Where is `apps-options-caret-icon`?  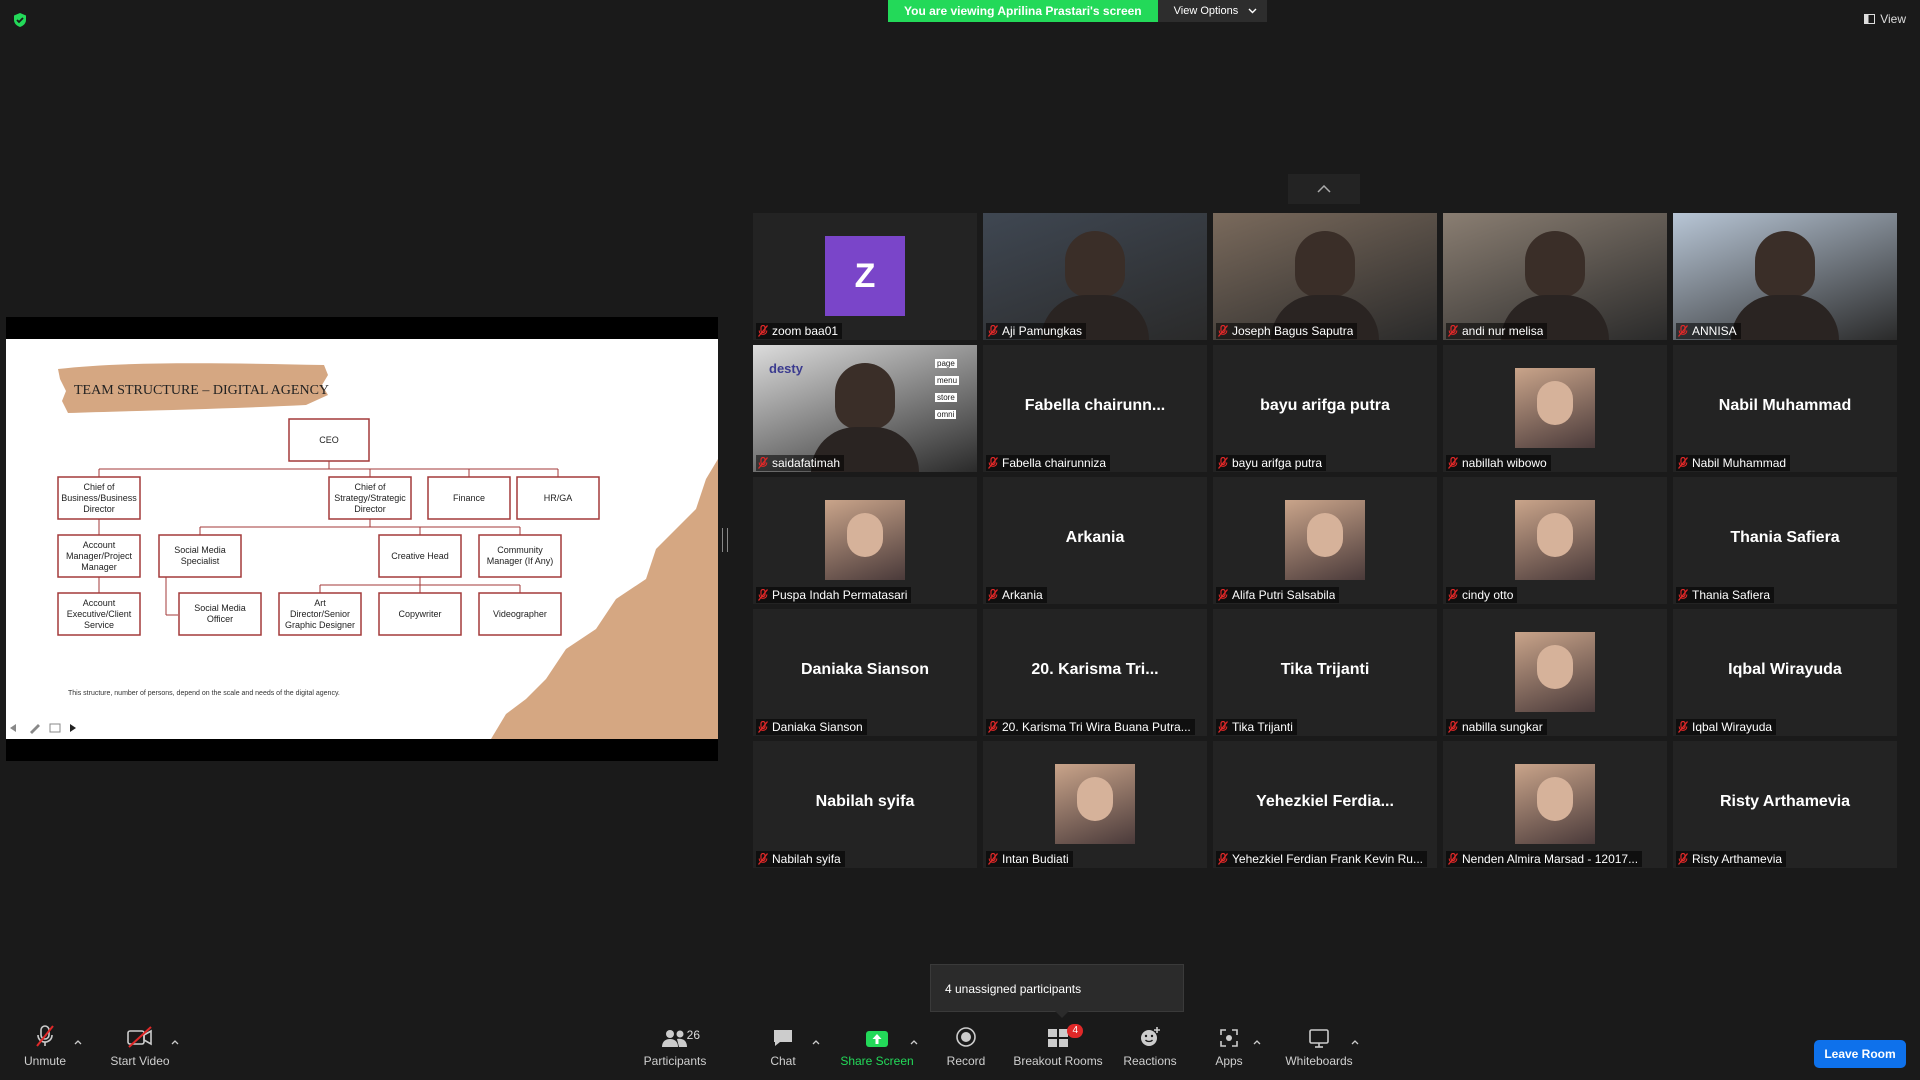 apps-options-caret-icon is located at coordinates (1257, 1043).